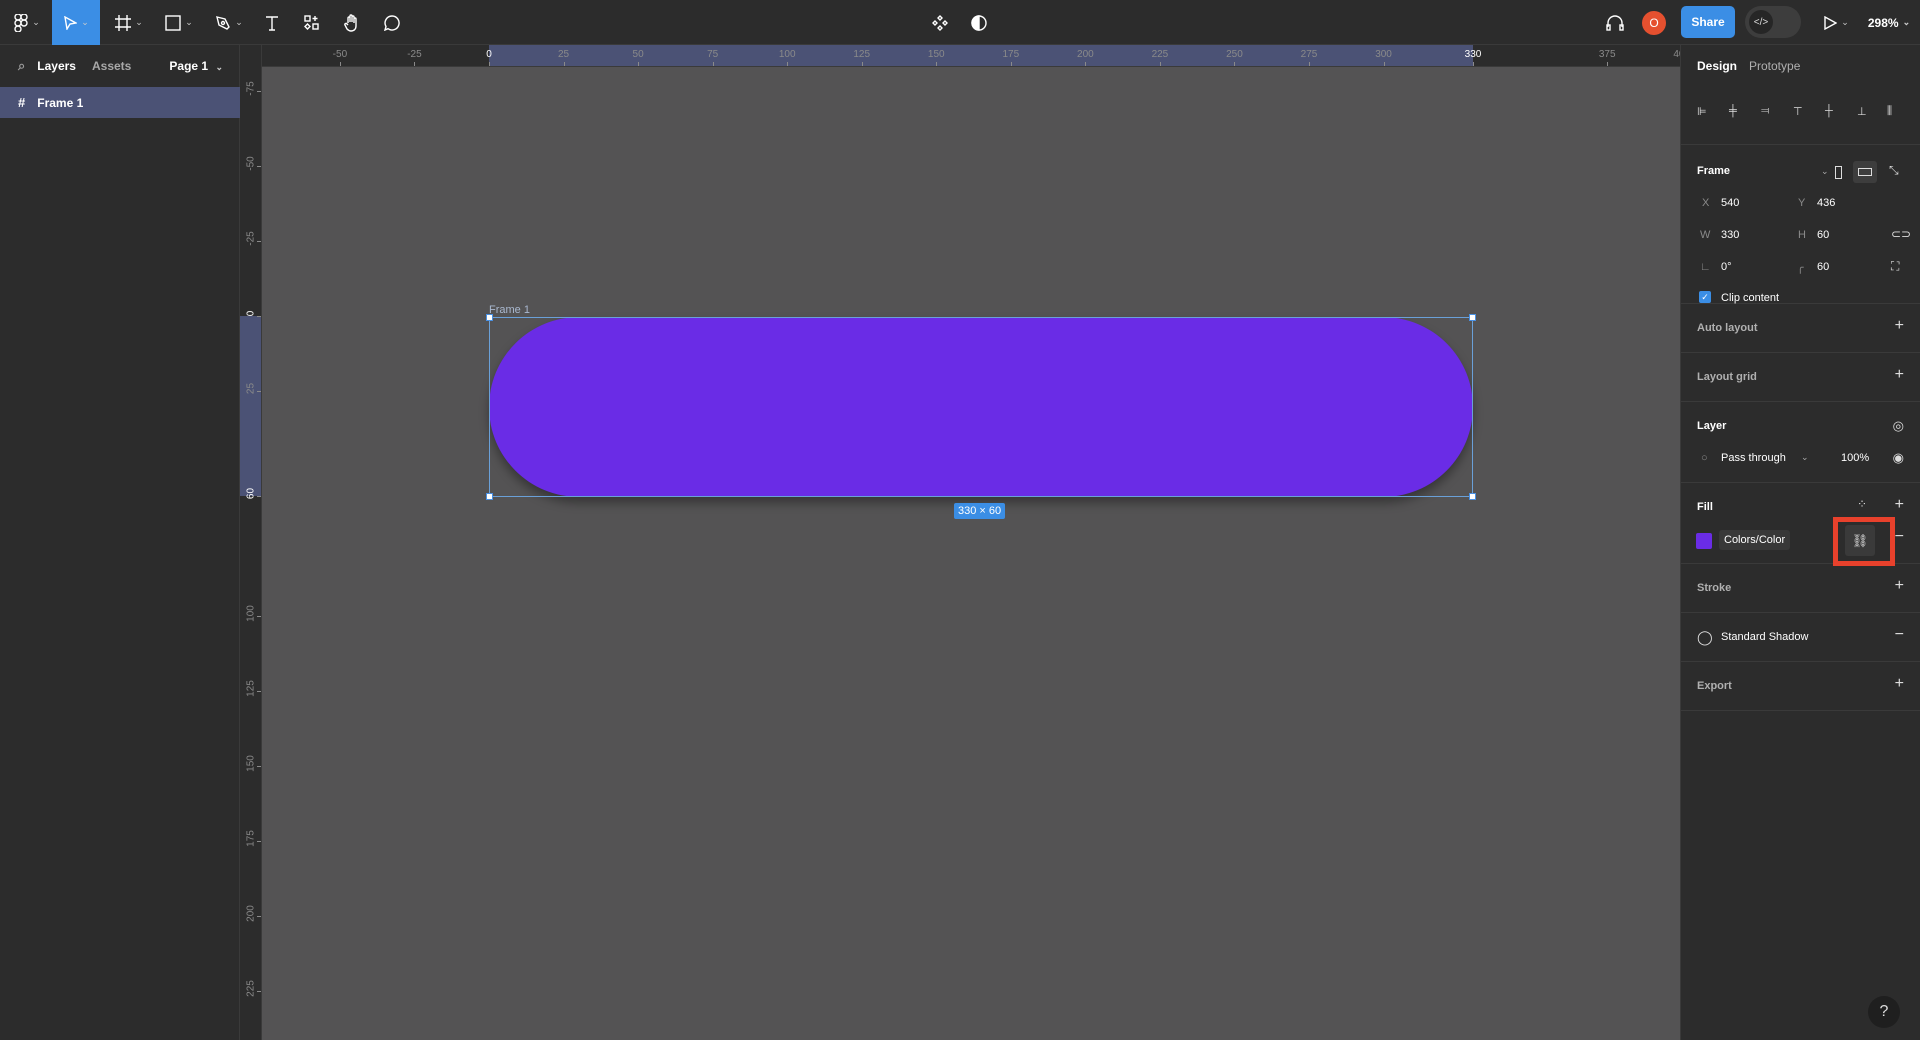  Describe the element at coordinates (1753, 458) in the screenshot. I see `blend-mode-select: Pass through` at that location.